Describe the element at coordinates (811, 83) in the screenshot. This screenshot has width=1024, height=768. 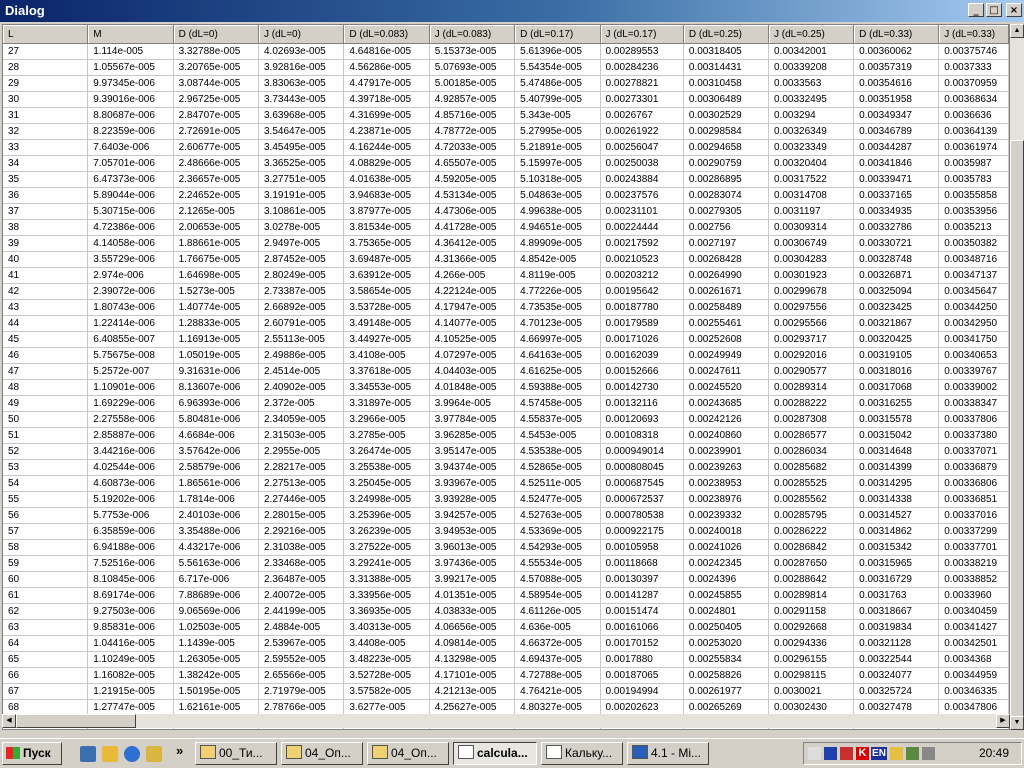
I see `table-cell: 0.0033563` at that location.